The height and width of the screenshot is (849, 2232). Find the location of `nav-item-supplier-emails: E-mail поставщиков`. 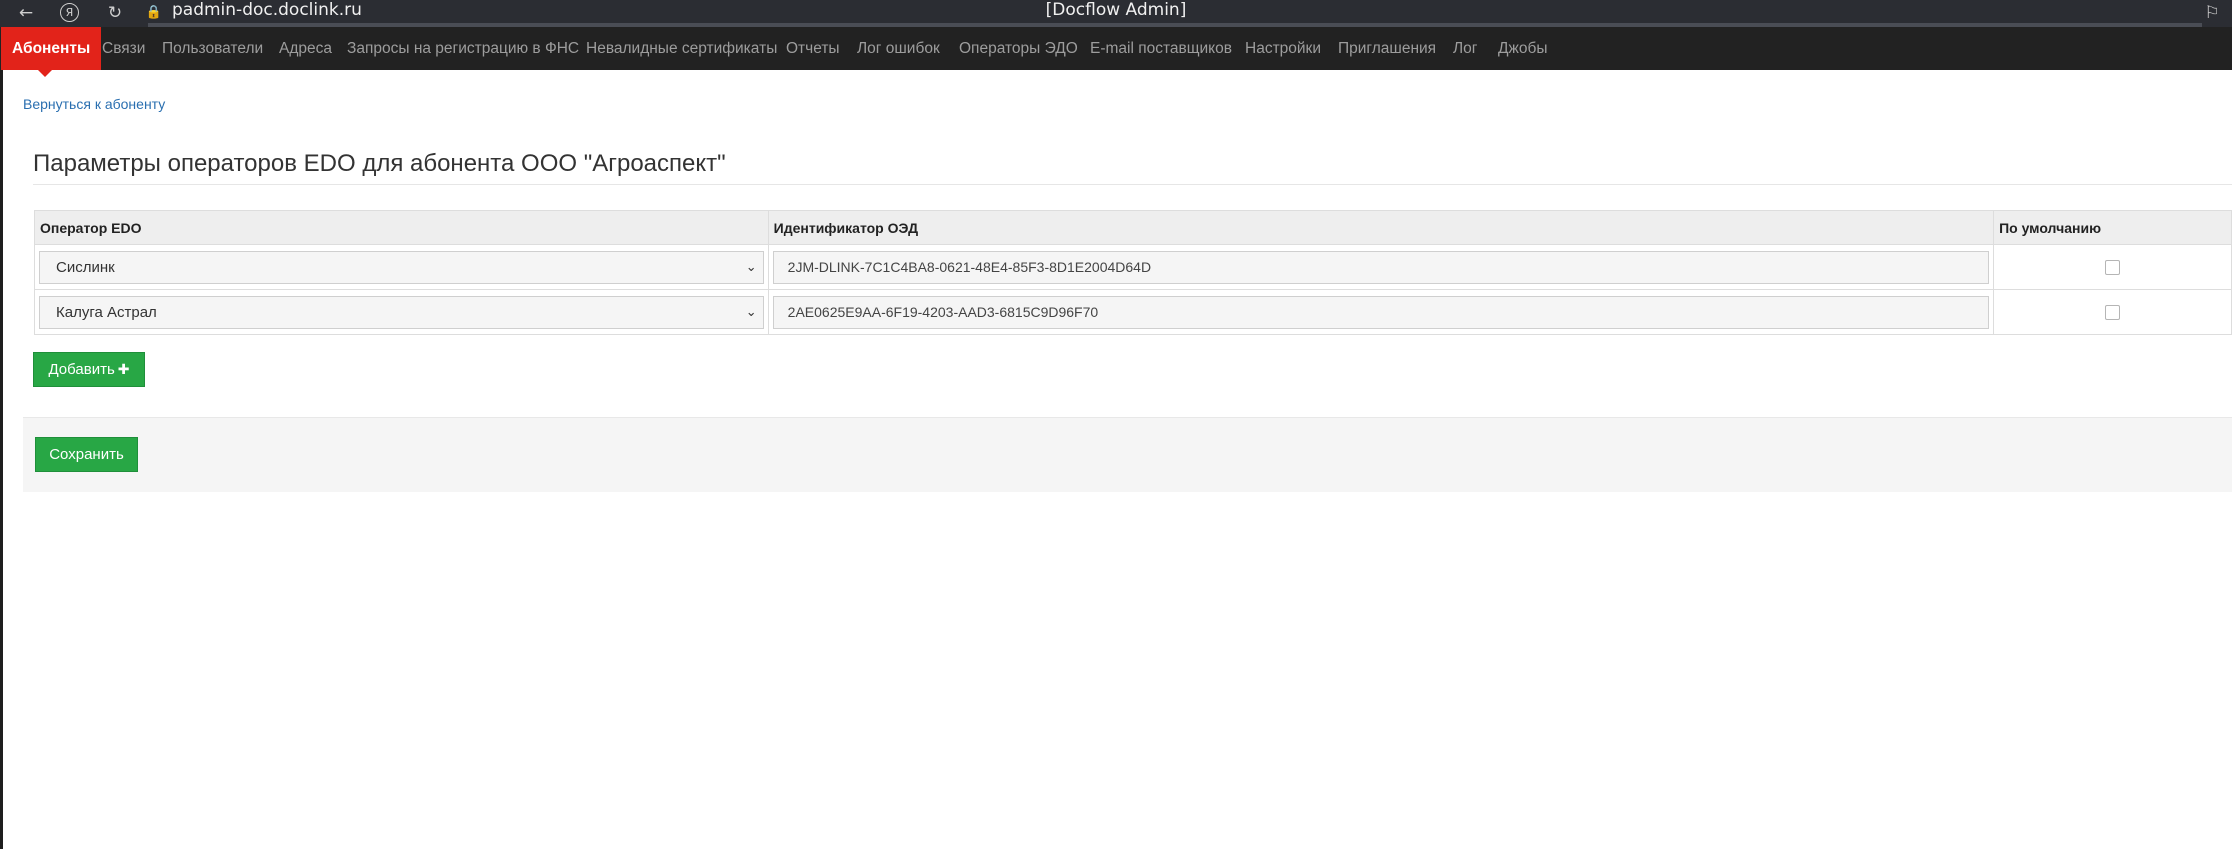

nav-item-supplier-emails: E-mail поставщиков is located at coordinates (1161, 48).